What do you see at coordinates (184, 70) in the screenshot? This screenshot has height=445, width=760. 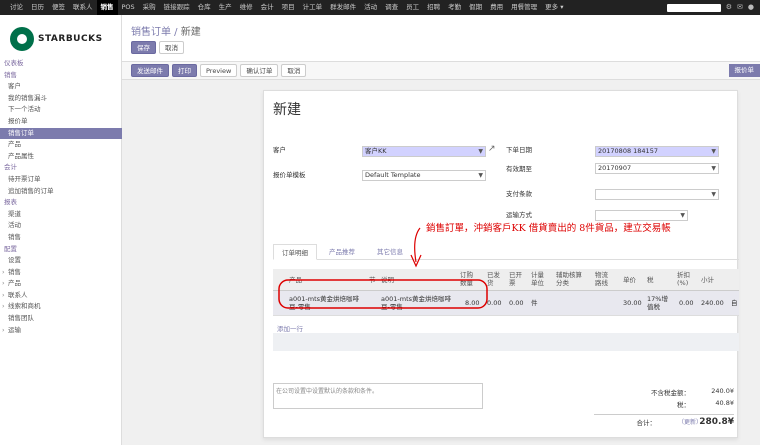 I see `print-button: 打印` at bounding box center [184, 70].